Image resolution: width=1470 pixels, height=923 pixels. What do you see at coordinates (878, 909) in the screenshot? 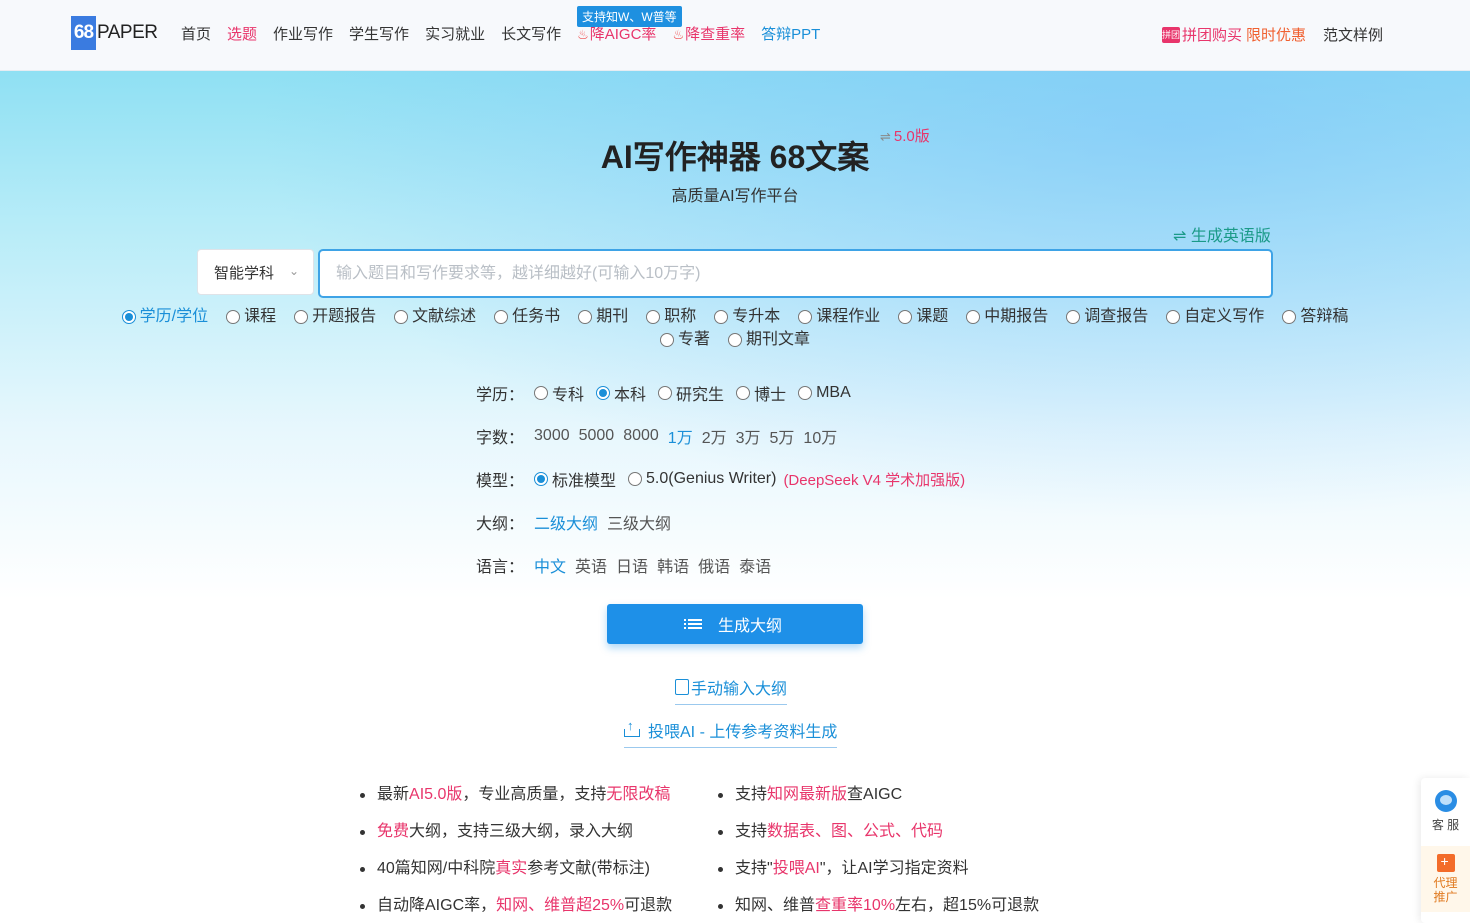
I see `feature-item: 知网、维普查重率10%左右，超15%可退款` at bounding box center [878, 909].